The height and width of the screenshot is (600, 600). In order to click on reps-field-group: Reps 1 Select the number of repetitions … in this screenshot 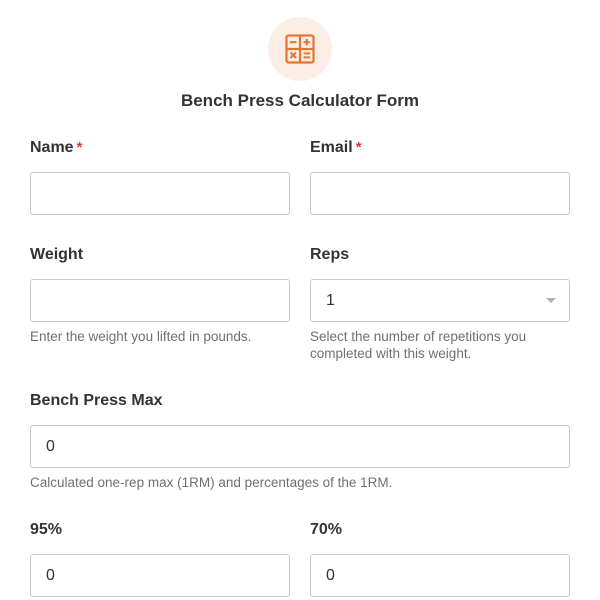, I will do `click(440, 303)`.